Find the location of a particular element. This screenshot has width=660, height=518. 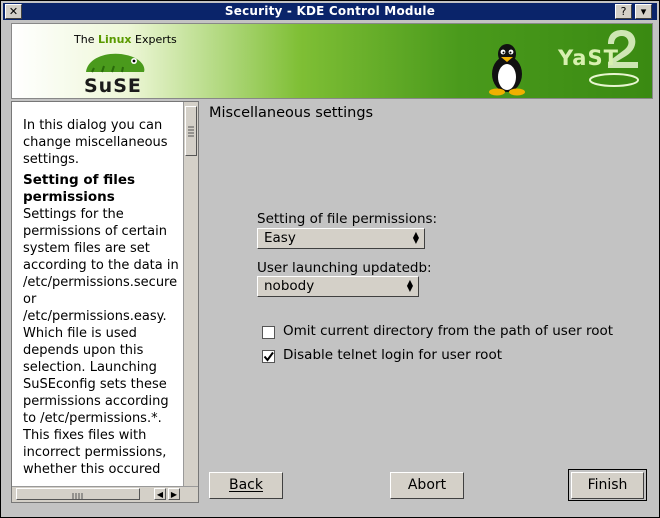

disable-telnet-checkbox is located at coordinates (268, 356).